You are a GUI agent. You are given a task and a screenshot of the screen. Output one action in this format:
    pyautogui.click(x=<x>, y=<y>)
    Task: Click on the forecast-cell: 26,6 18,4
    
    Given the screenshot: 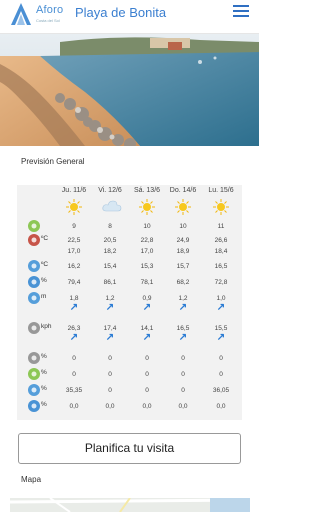 What is the action you would take?
    pyautogui.click(x=221, y=246)
    